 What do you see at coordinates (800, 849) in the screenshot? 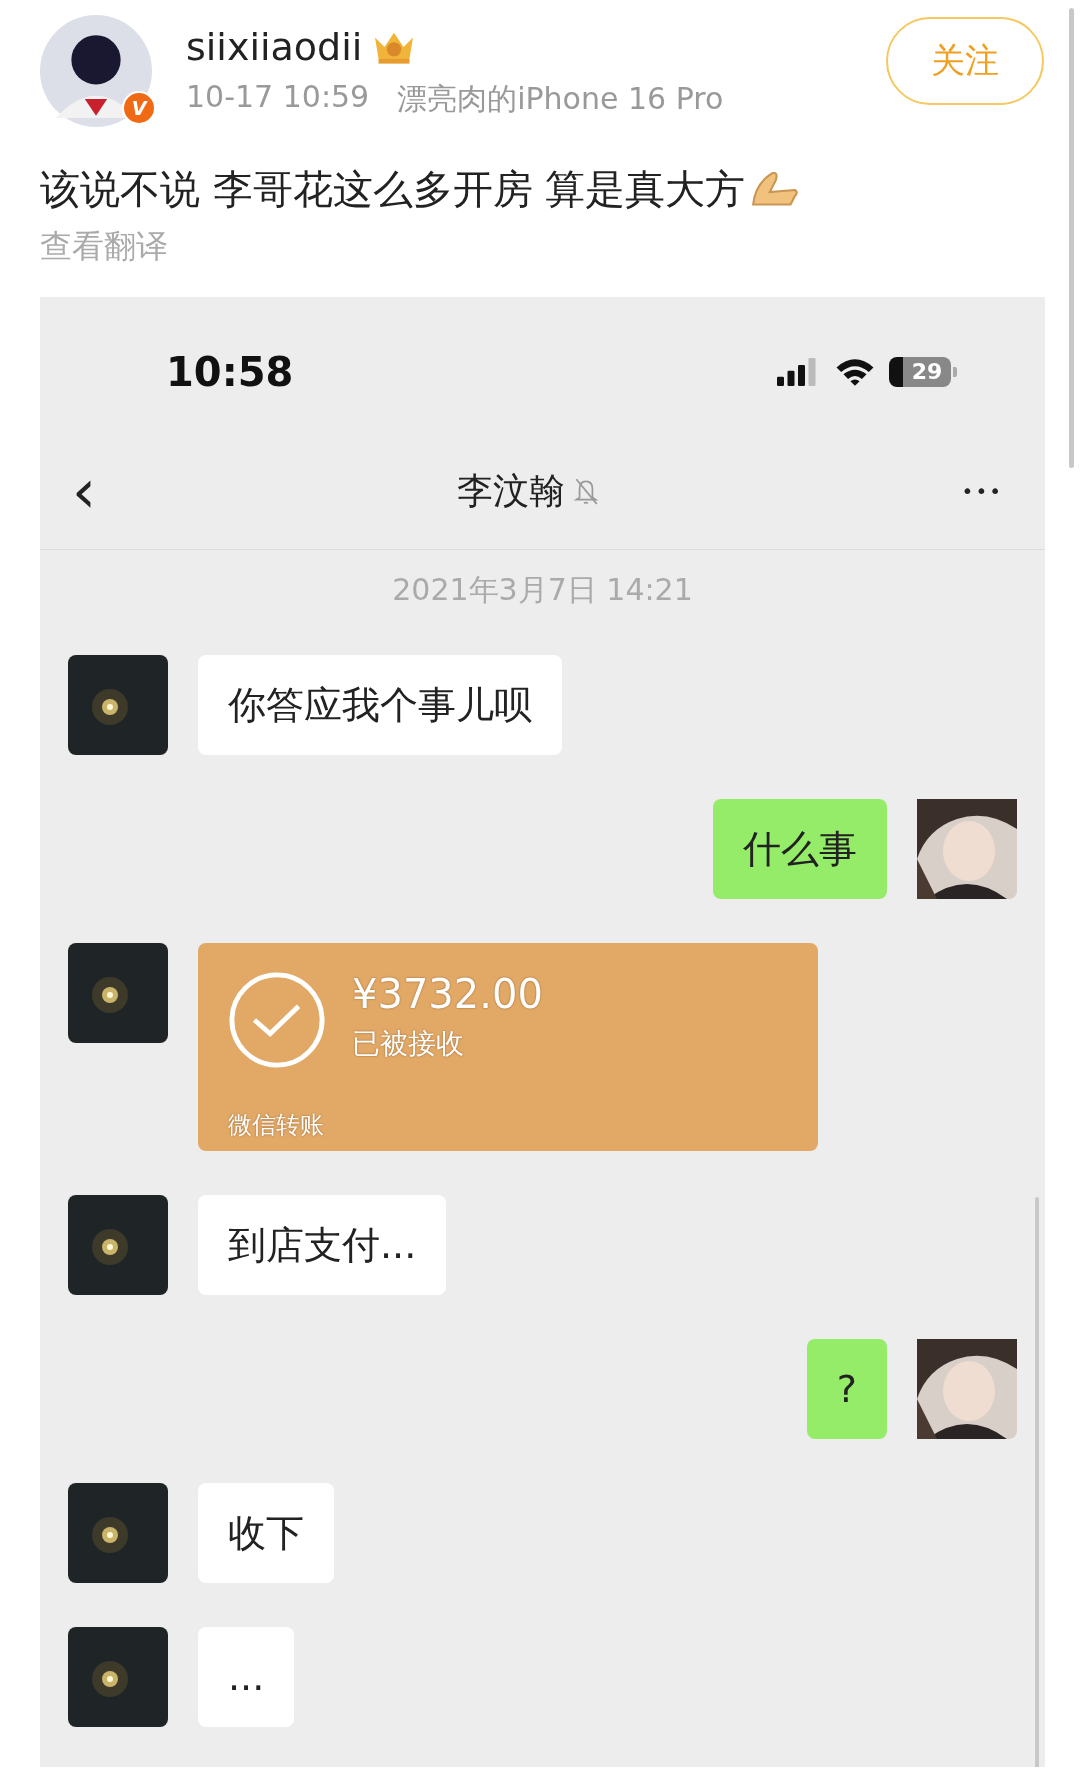
I see `message-bubble: 什么事` at bounding box center [800, 849].